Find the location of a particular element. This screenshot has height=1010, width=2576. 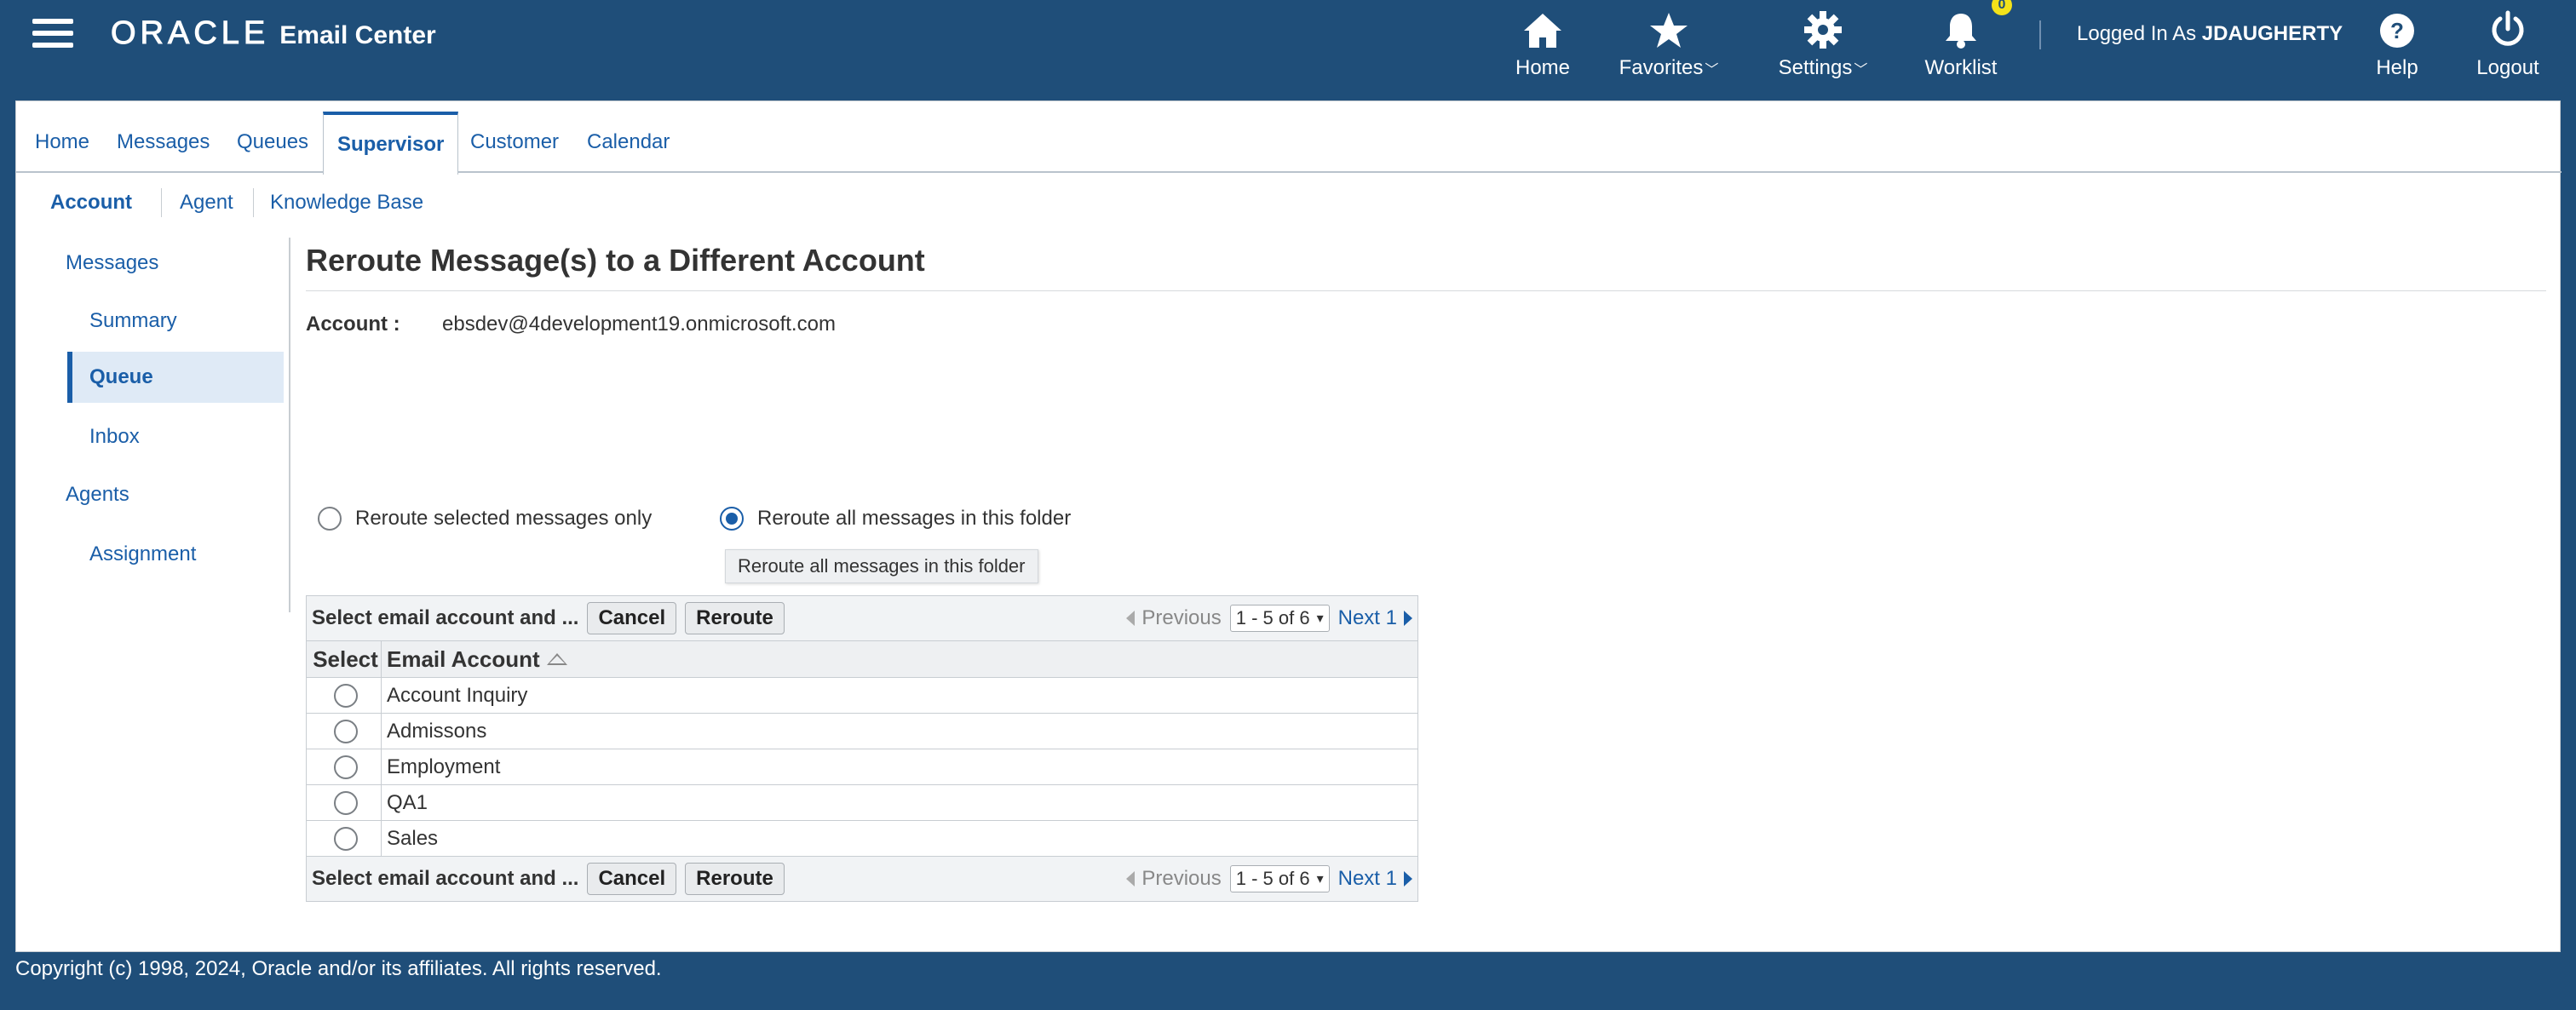

header-divider is located at coordinates (2040, 34).